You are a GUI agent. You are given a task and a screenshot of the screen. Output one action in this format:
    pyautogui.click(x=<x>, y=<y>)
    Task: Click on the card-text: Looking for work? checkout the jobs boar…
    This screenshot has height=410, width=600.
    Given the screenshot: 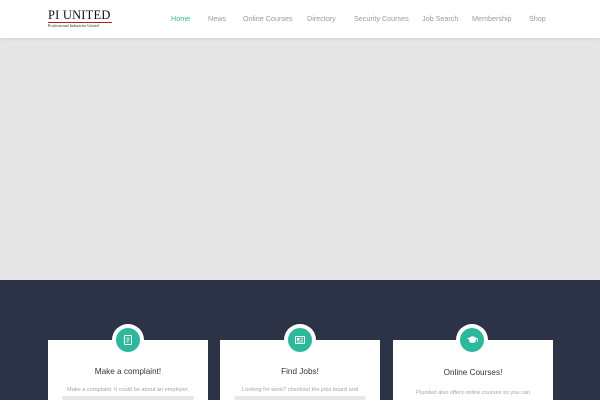 What is the action you would take?
    pyautogui.click(x=300, y=390)
    